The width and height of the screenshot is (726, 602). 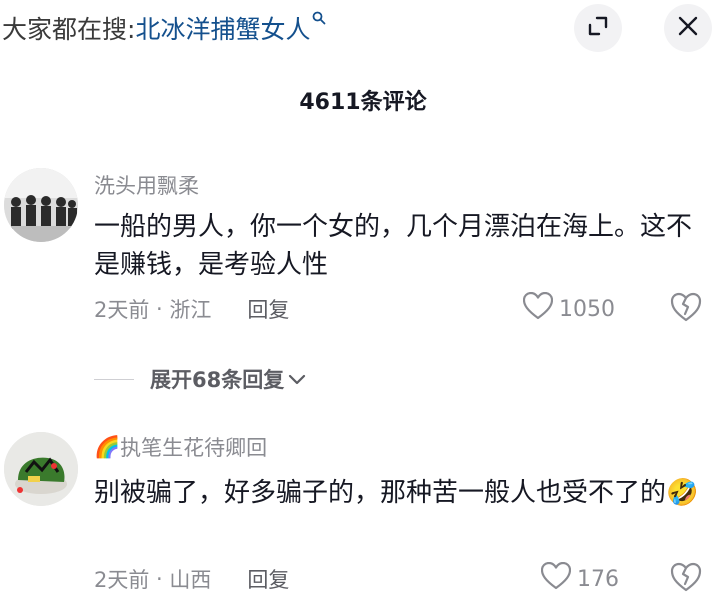 I want to click on comments-count-title: 4611条评论, so click(x=363, y=102).